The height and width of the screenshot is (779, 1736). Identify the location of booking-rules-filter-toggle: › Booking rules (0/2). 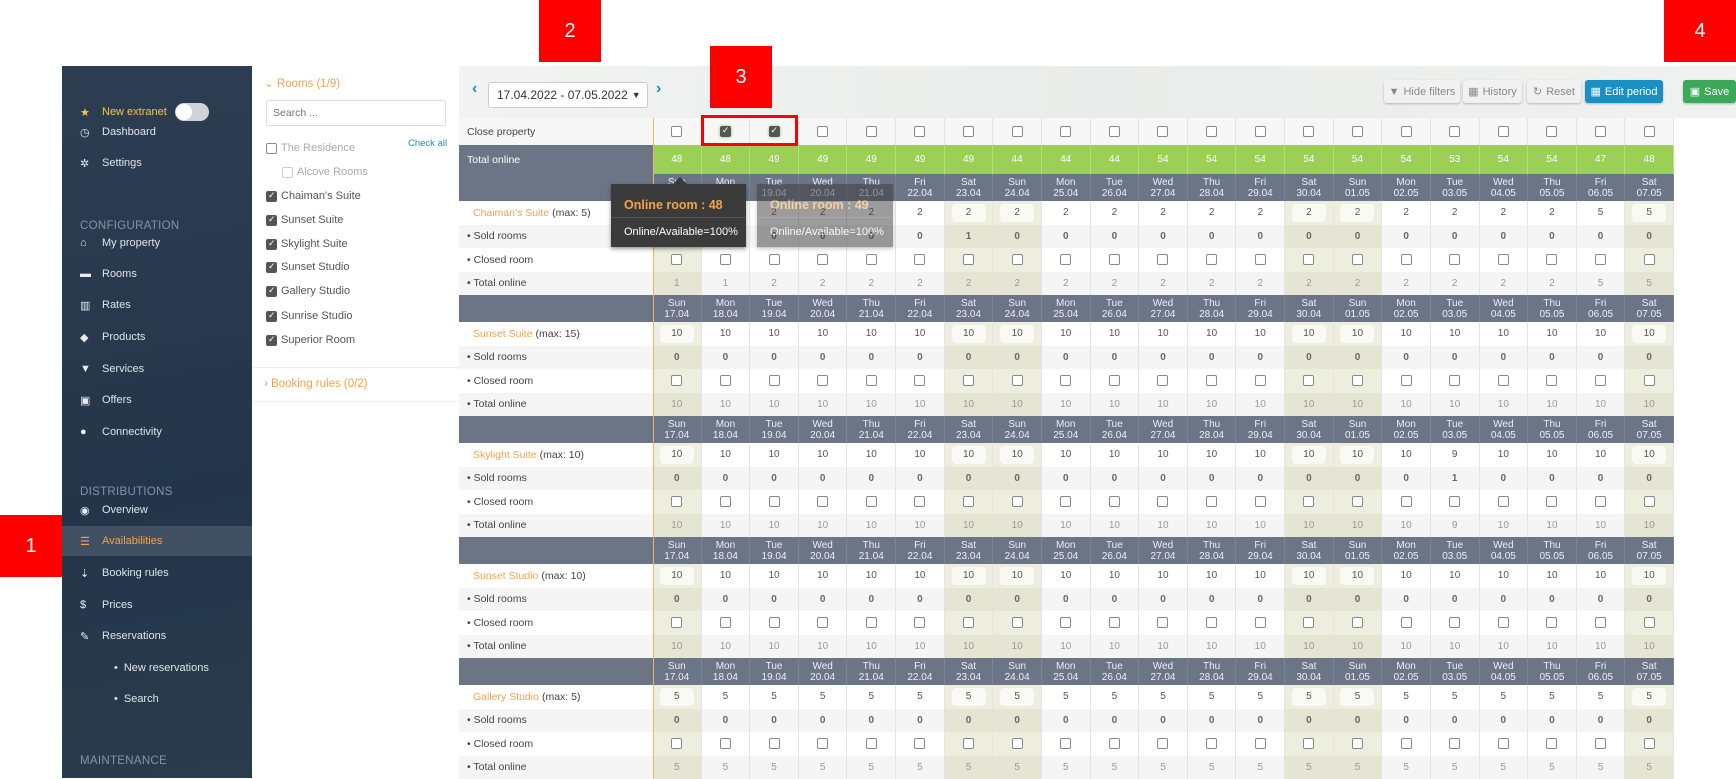
(316, 384).